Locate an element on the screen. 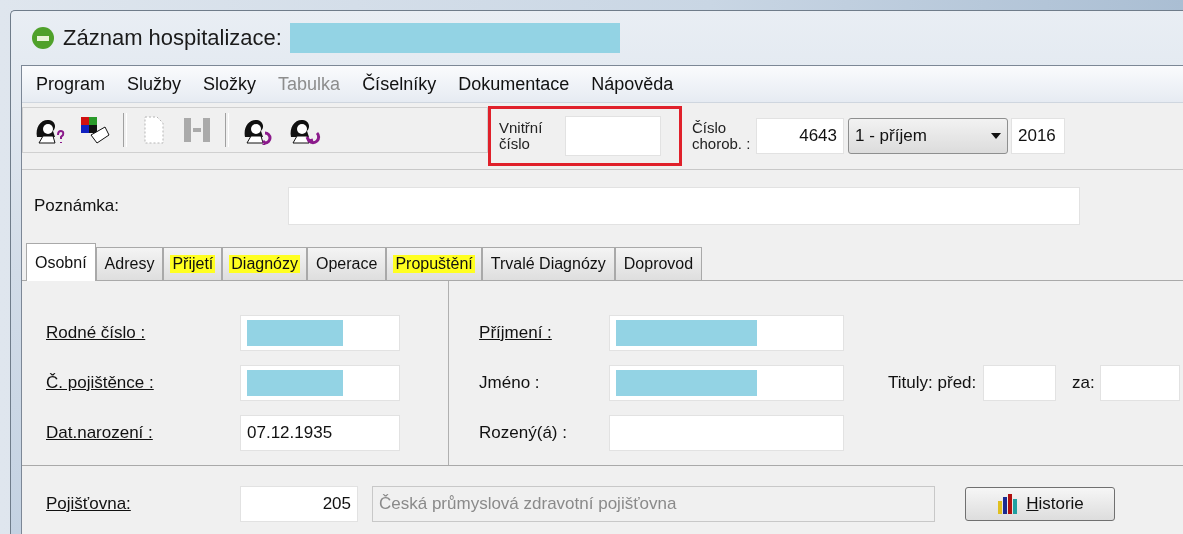 Image resolution: width=1183 pixels, height=534 pixels. window-title: Záznam hospitalizace: is located at coordinates (172, 38).